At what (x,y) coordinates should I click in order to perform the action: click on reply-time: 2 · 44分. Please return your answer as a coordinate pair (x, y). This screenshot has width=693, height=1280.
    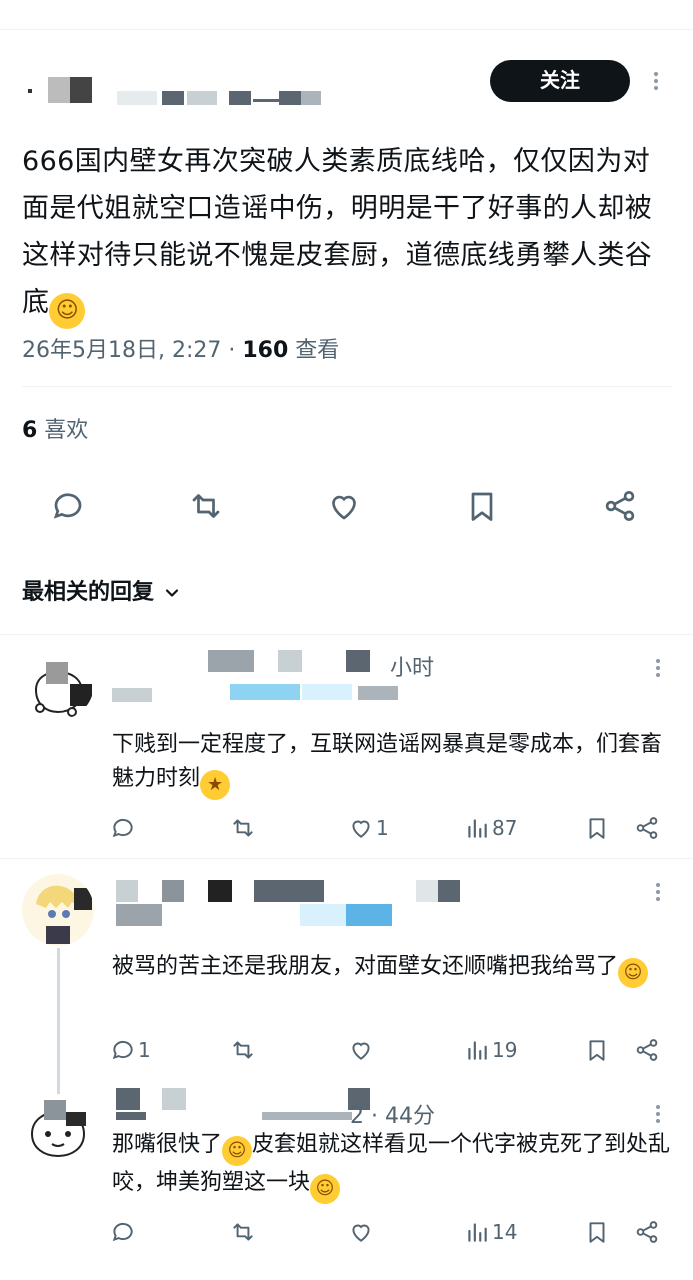
    Looking at the image, I should click on (392, 1116).